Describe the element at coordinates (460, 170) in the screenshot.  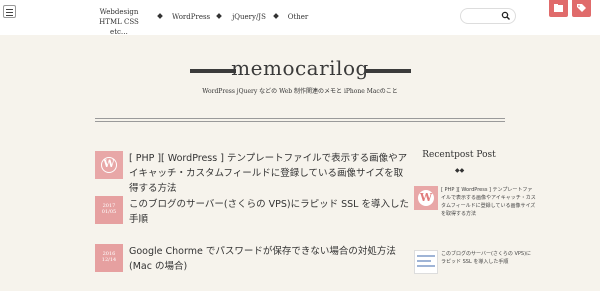
I see `ornament-icon: ◆◆` at that location.